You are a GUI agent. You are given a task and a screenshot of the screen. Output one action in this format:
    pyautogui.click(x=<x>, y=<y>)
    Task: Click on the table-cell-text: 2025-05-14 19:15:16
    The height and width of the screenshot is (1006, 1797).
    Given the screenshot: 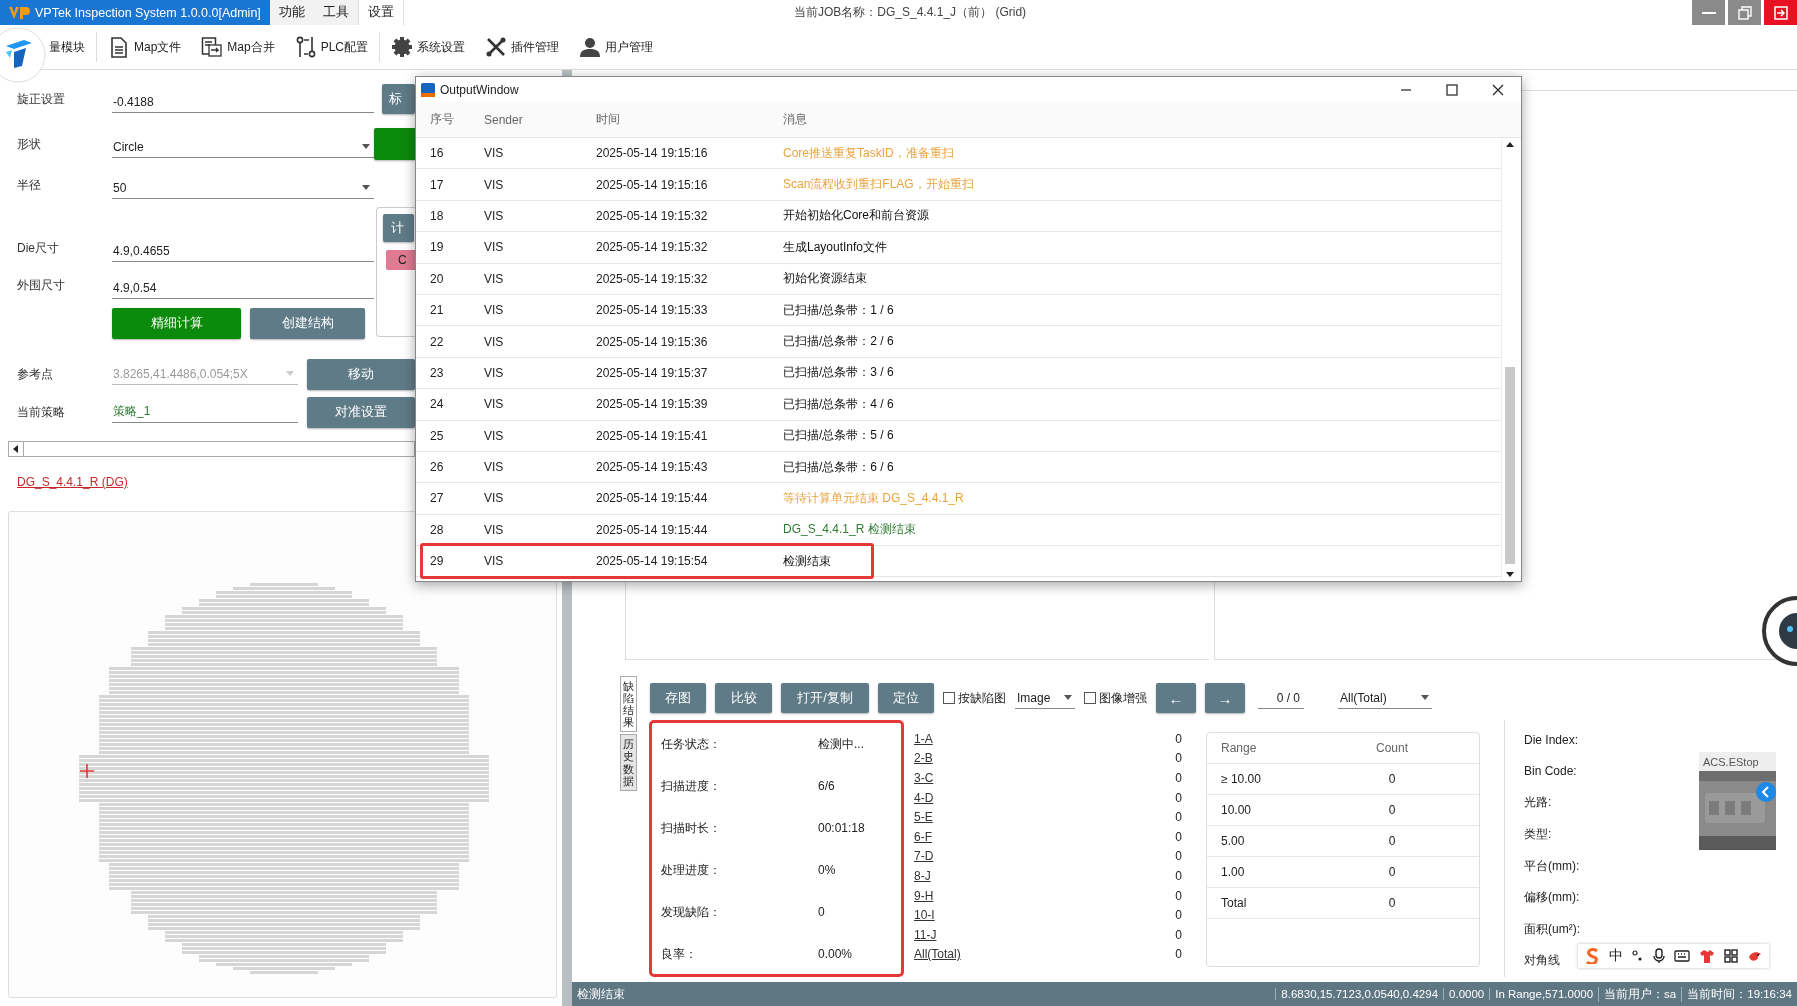 What is the action you would take?
    pyautogui.click(x=652, y=153)
    